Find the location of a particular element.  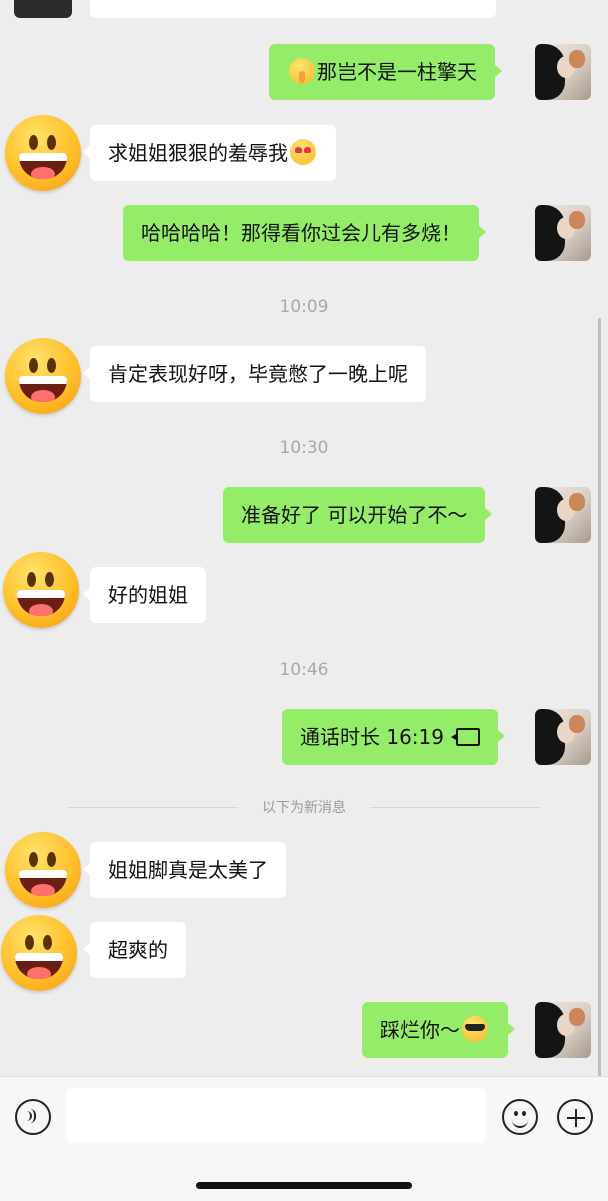

heart-eyes-emoji is located at coordinates (303, 152).